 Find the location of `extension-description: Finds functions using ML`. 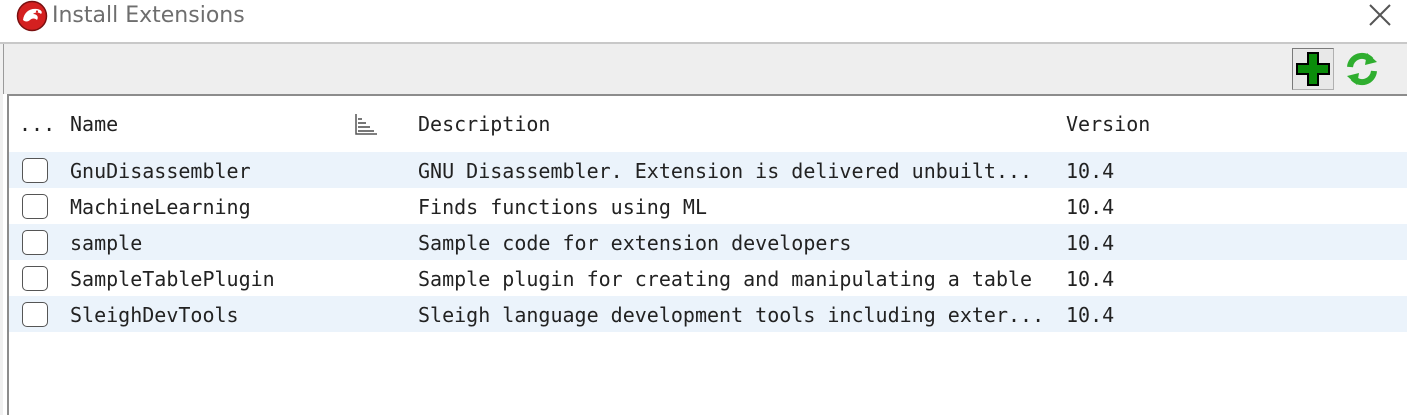

extension-description: Finds functions using ML is located at coordinates (562, 207).